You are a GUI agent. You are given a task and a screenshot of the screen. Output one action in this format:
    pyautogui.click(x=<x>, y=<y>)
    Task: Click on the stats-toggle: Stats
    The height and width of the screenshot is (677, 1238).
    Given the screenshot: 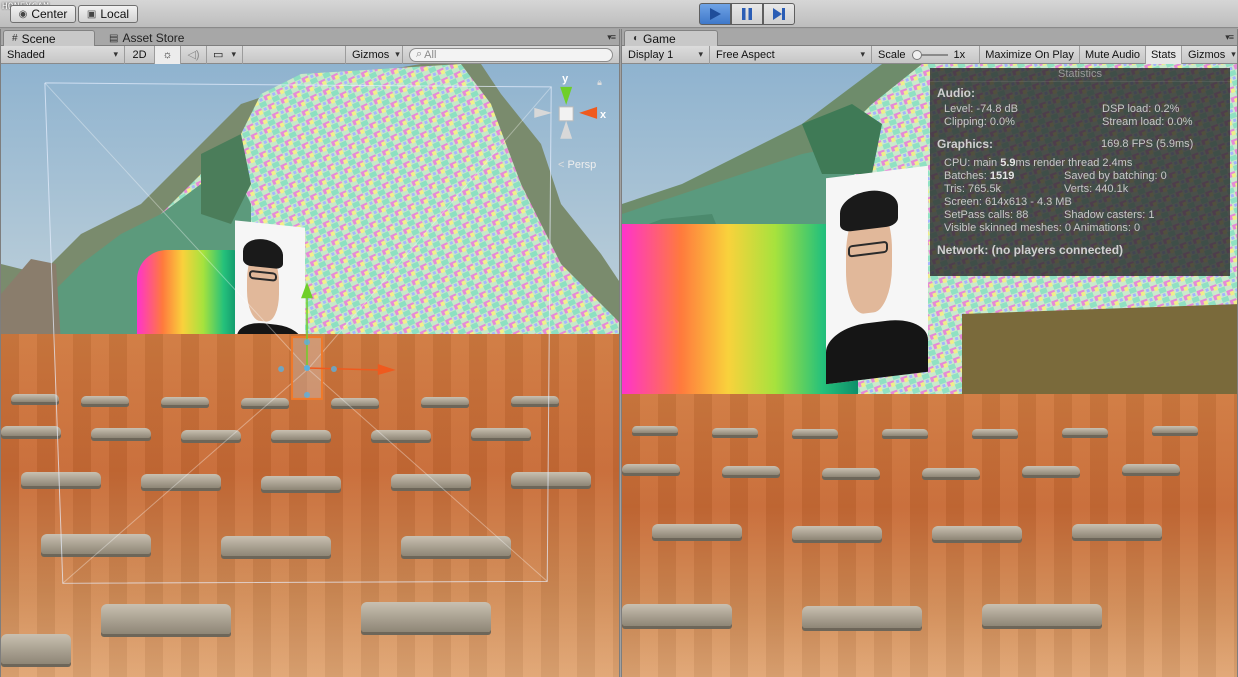 What is the action you would take?
    pyautogui.click(x=1164, y=54)
    